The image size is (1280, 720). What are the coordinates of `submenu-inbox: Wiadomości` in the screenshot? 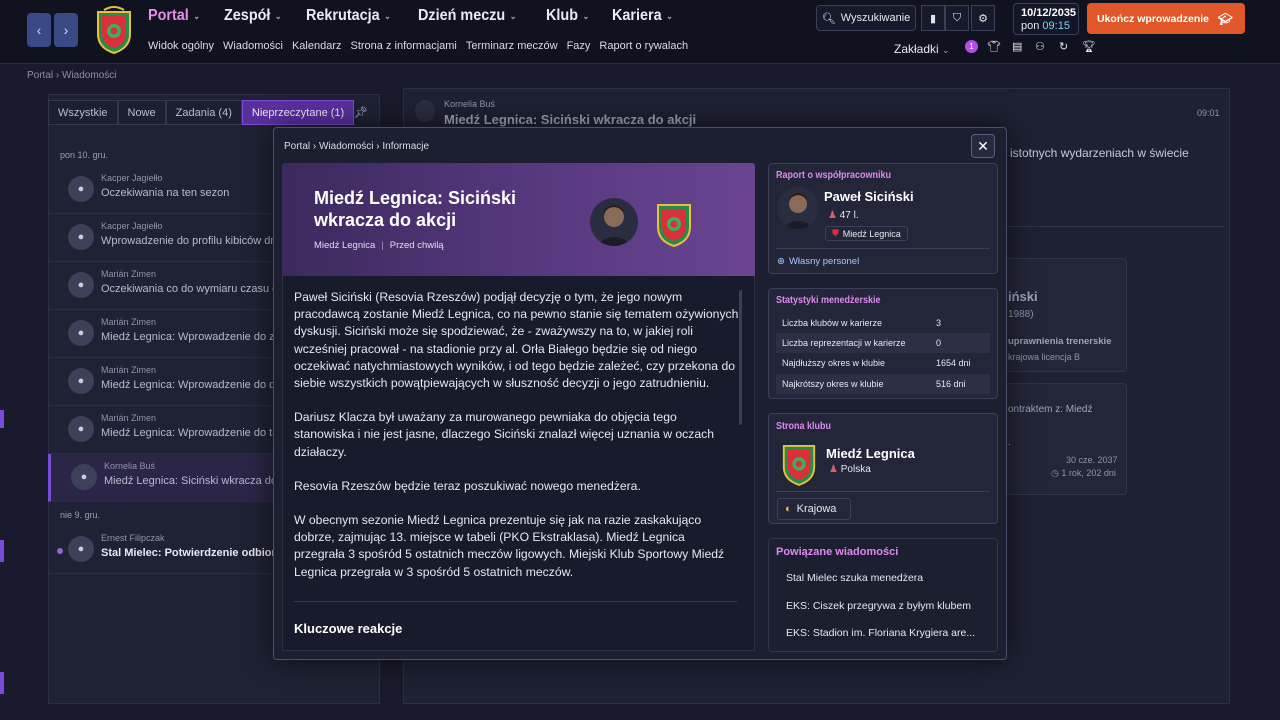 It's located at (253, 46).